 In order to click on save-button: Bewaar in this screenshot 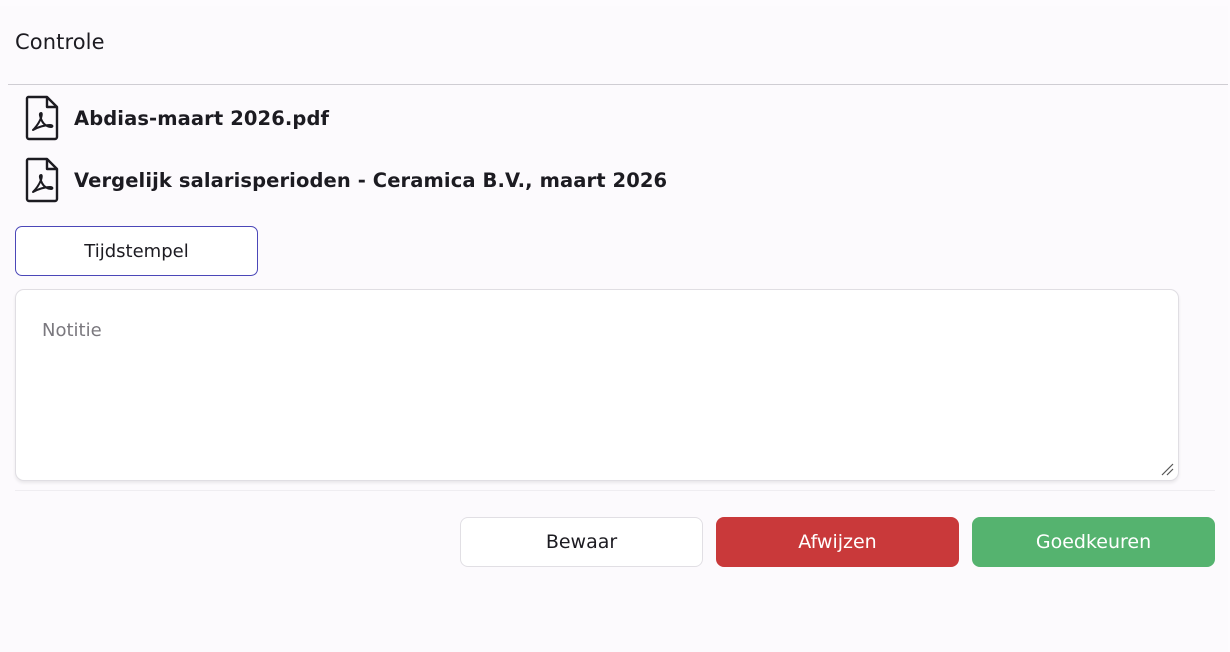, I will do `click(581, 542)`.